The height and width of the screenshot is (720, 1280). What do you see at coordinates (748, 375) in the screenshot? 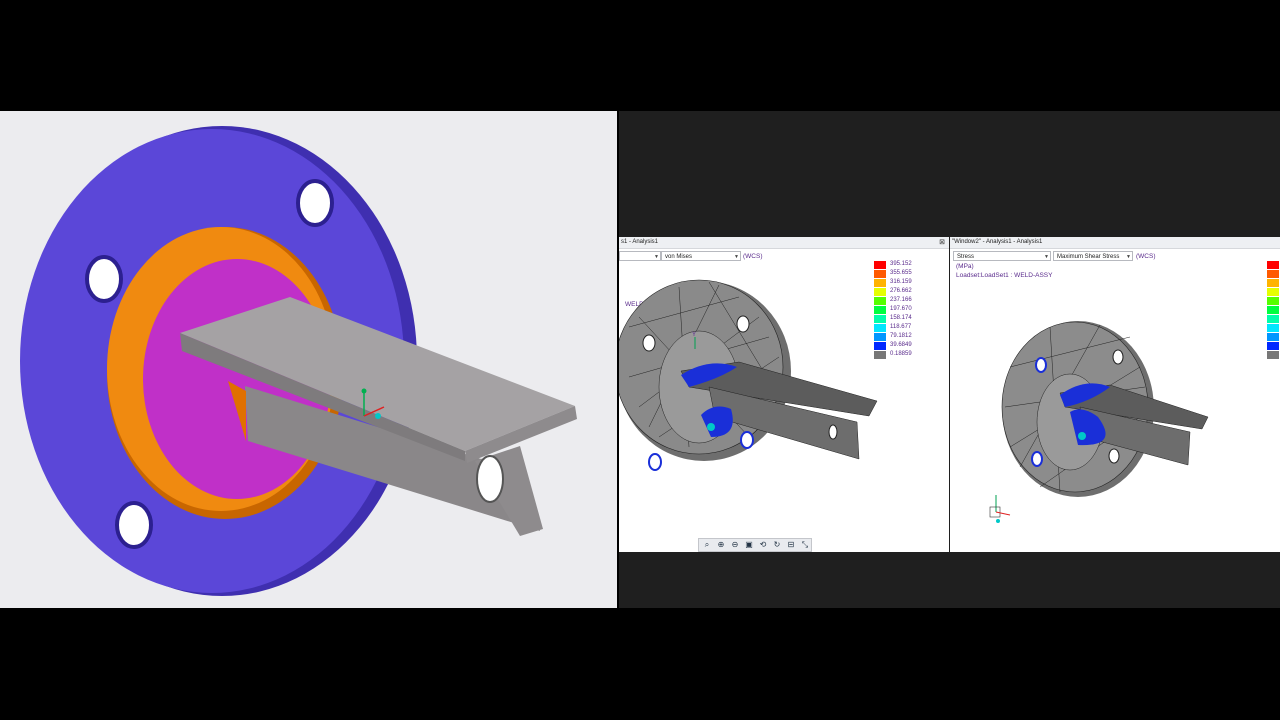
I see `fe-model-1: Y` at bounding box center [748, 375].